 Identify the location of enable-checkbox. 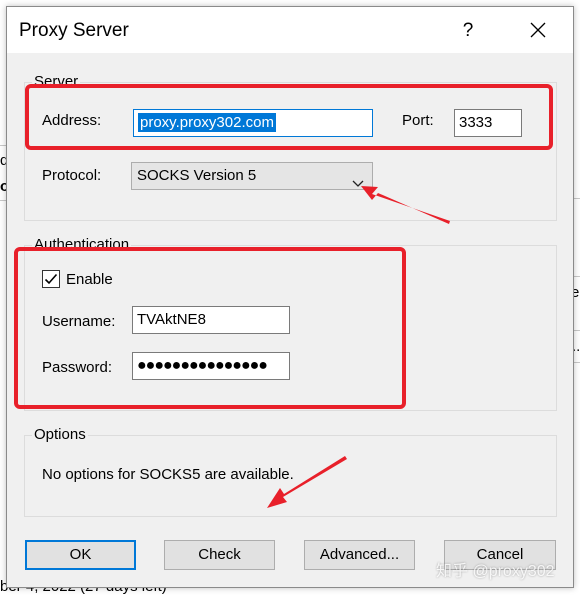
(51, 279).